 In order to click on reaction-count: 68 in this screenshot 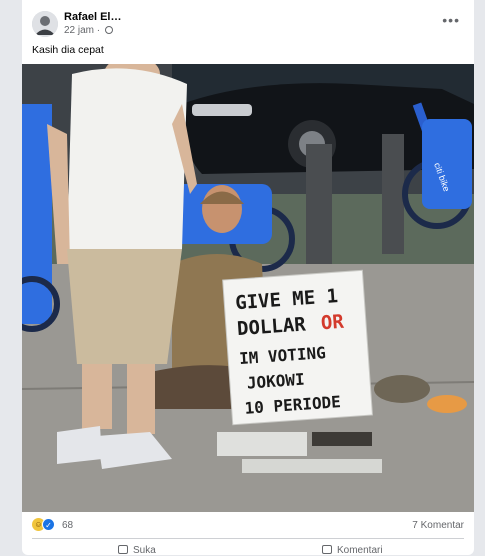, I will do `click(67, 525)`.